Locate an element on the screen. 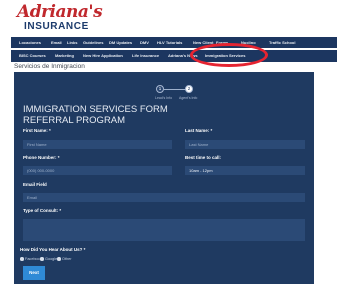 This screenshot has height=284, width=337. nav-item-locaciones: Locaciones is located at coordinates (30, 42).